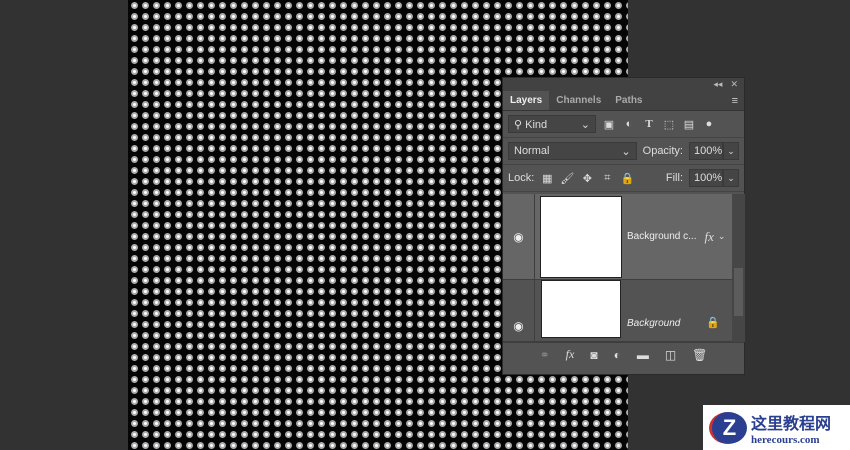  I want to click on opacity-input: 100%, so click(706, 151).